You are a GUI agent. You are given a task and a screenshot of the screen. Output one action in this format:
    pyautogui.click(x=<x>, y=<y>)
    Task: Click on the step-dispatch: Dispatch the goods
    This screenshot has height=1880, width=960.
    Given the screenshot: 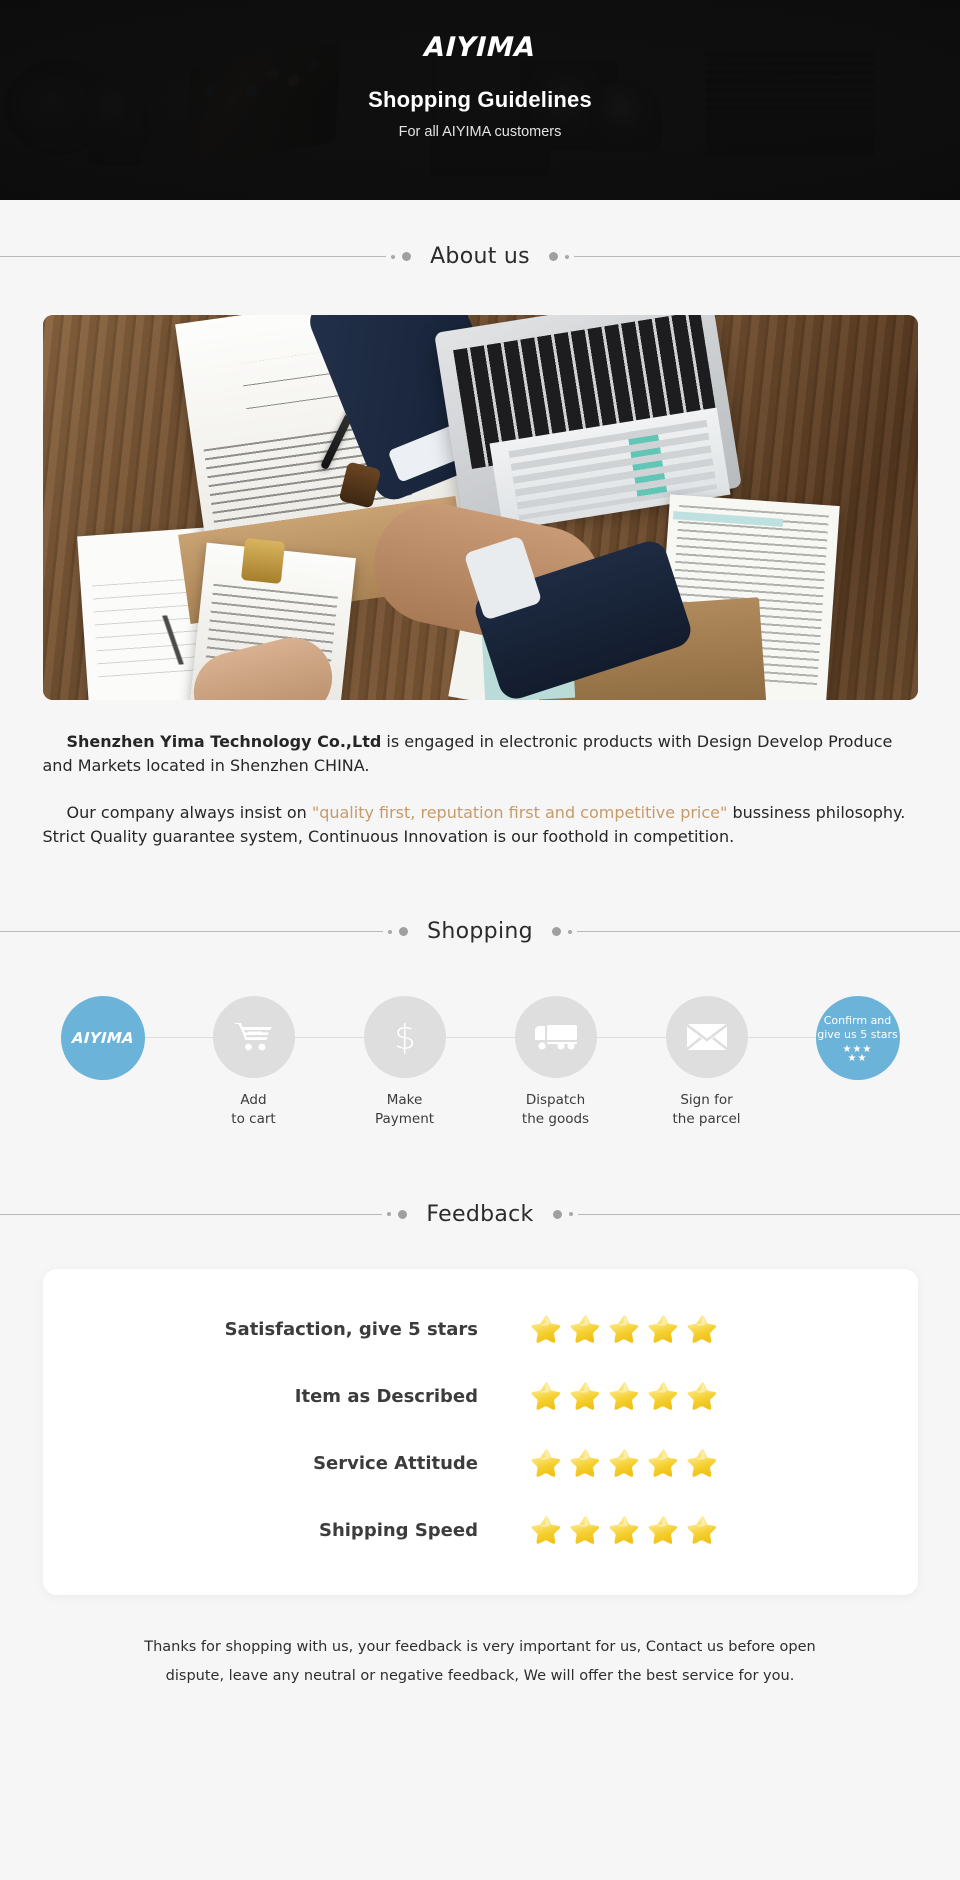 What is the action you would take?
    pyautogui.click(x=556, y=1062)
    